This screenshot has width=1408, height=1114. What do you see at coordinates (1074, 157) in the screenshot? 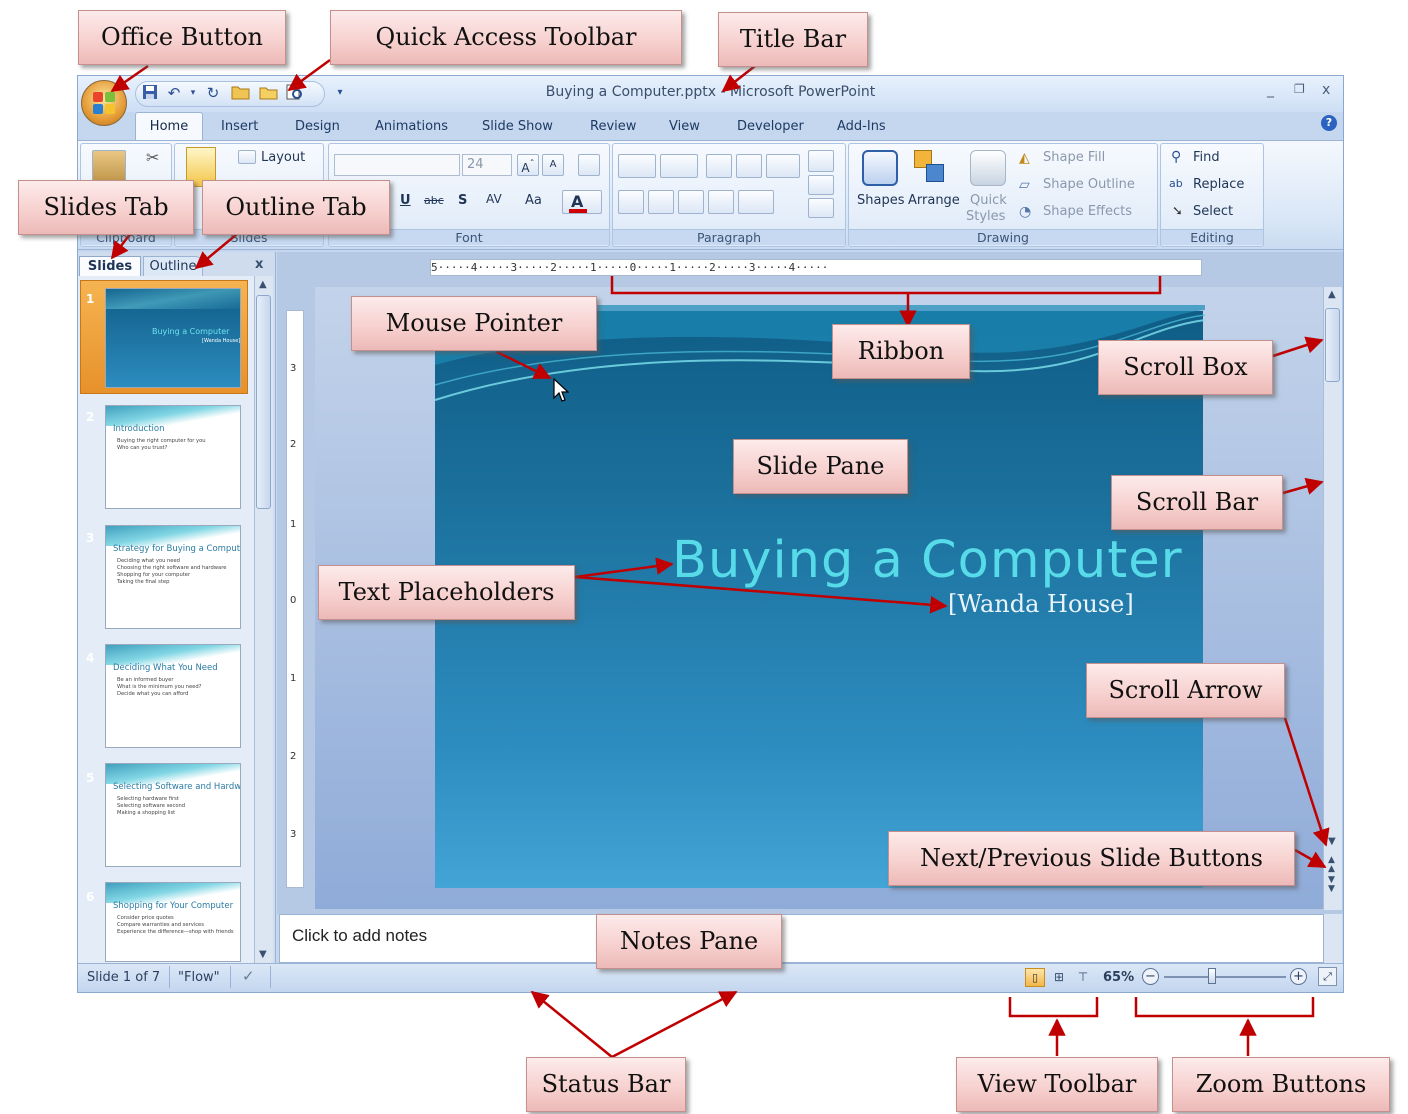
I see `shape-fill-button: Shape Fill` at bounding box center [1074, 157].